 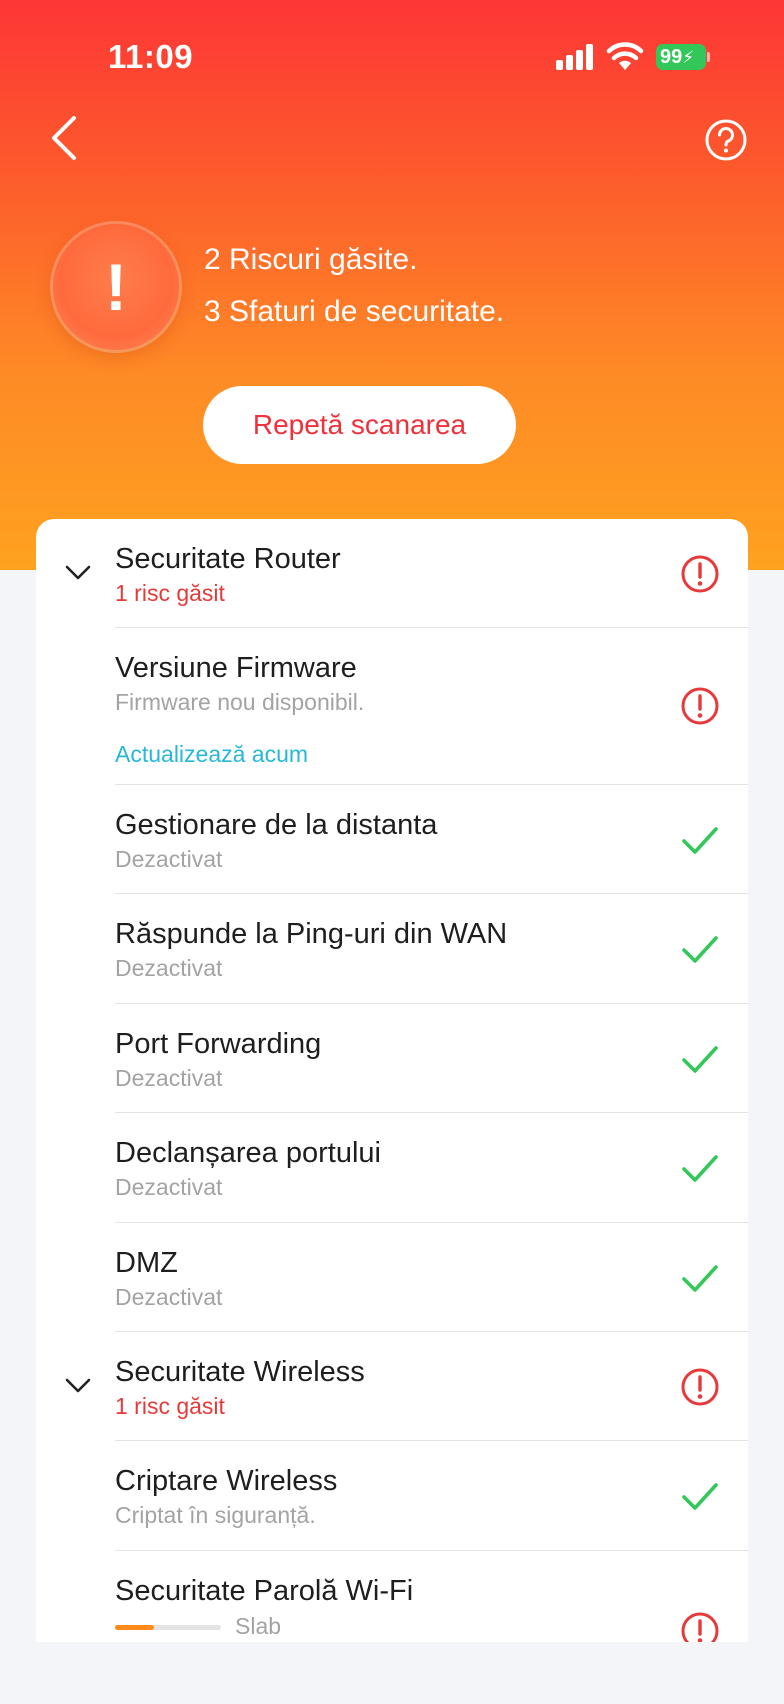 I want to click on list-item-wireless-encryption: Criptare Wireless Criptat în siguranță., so click(x=392, y=1496).